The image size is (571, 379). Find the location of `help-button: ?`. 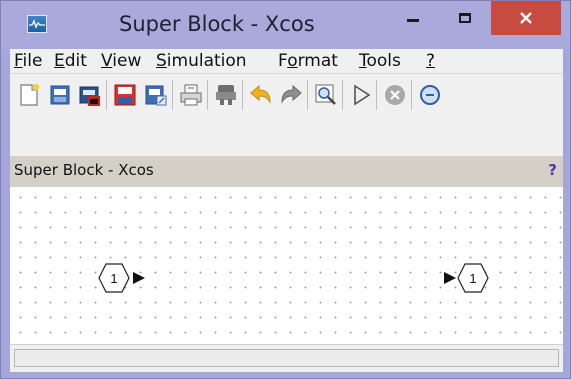

help-button: ? is located at coordinates (552, 170).